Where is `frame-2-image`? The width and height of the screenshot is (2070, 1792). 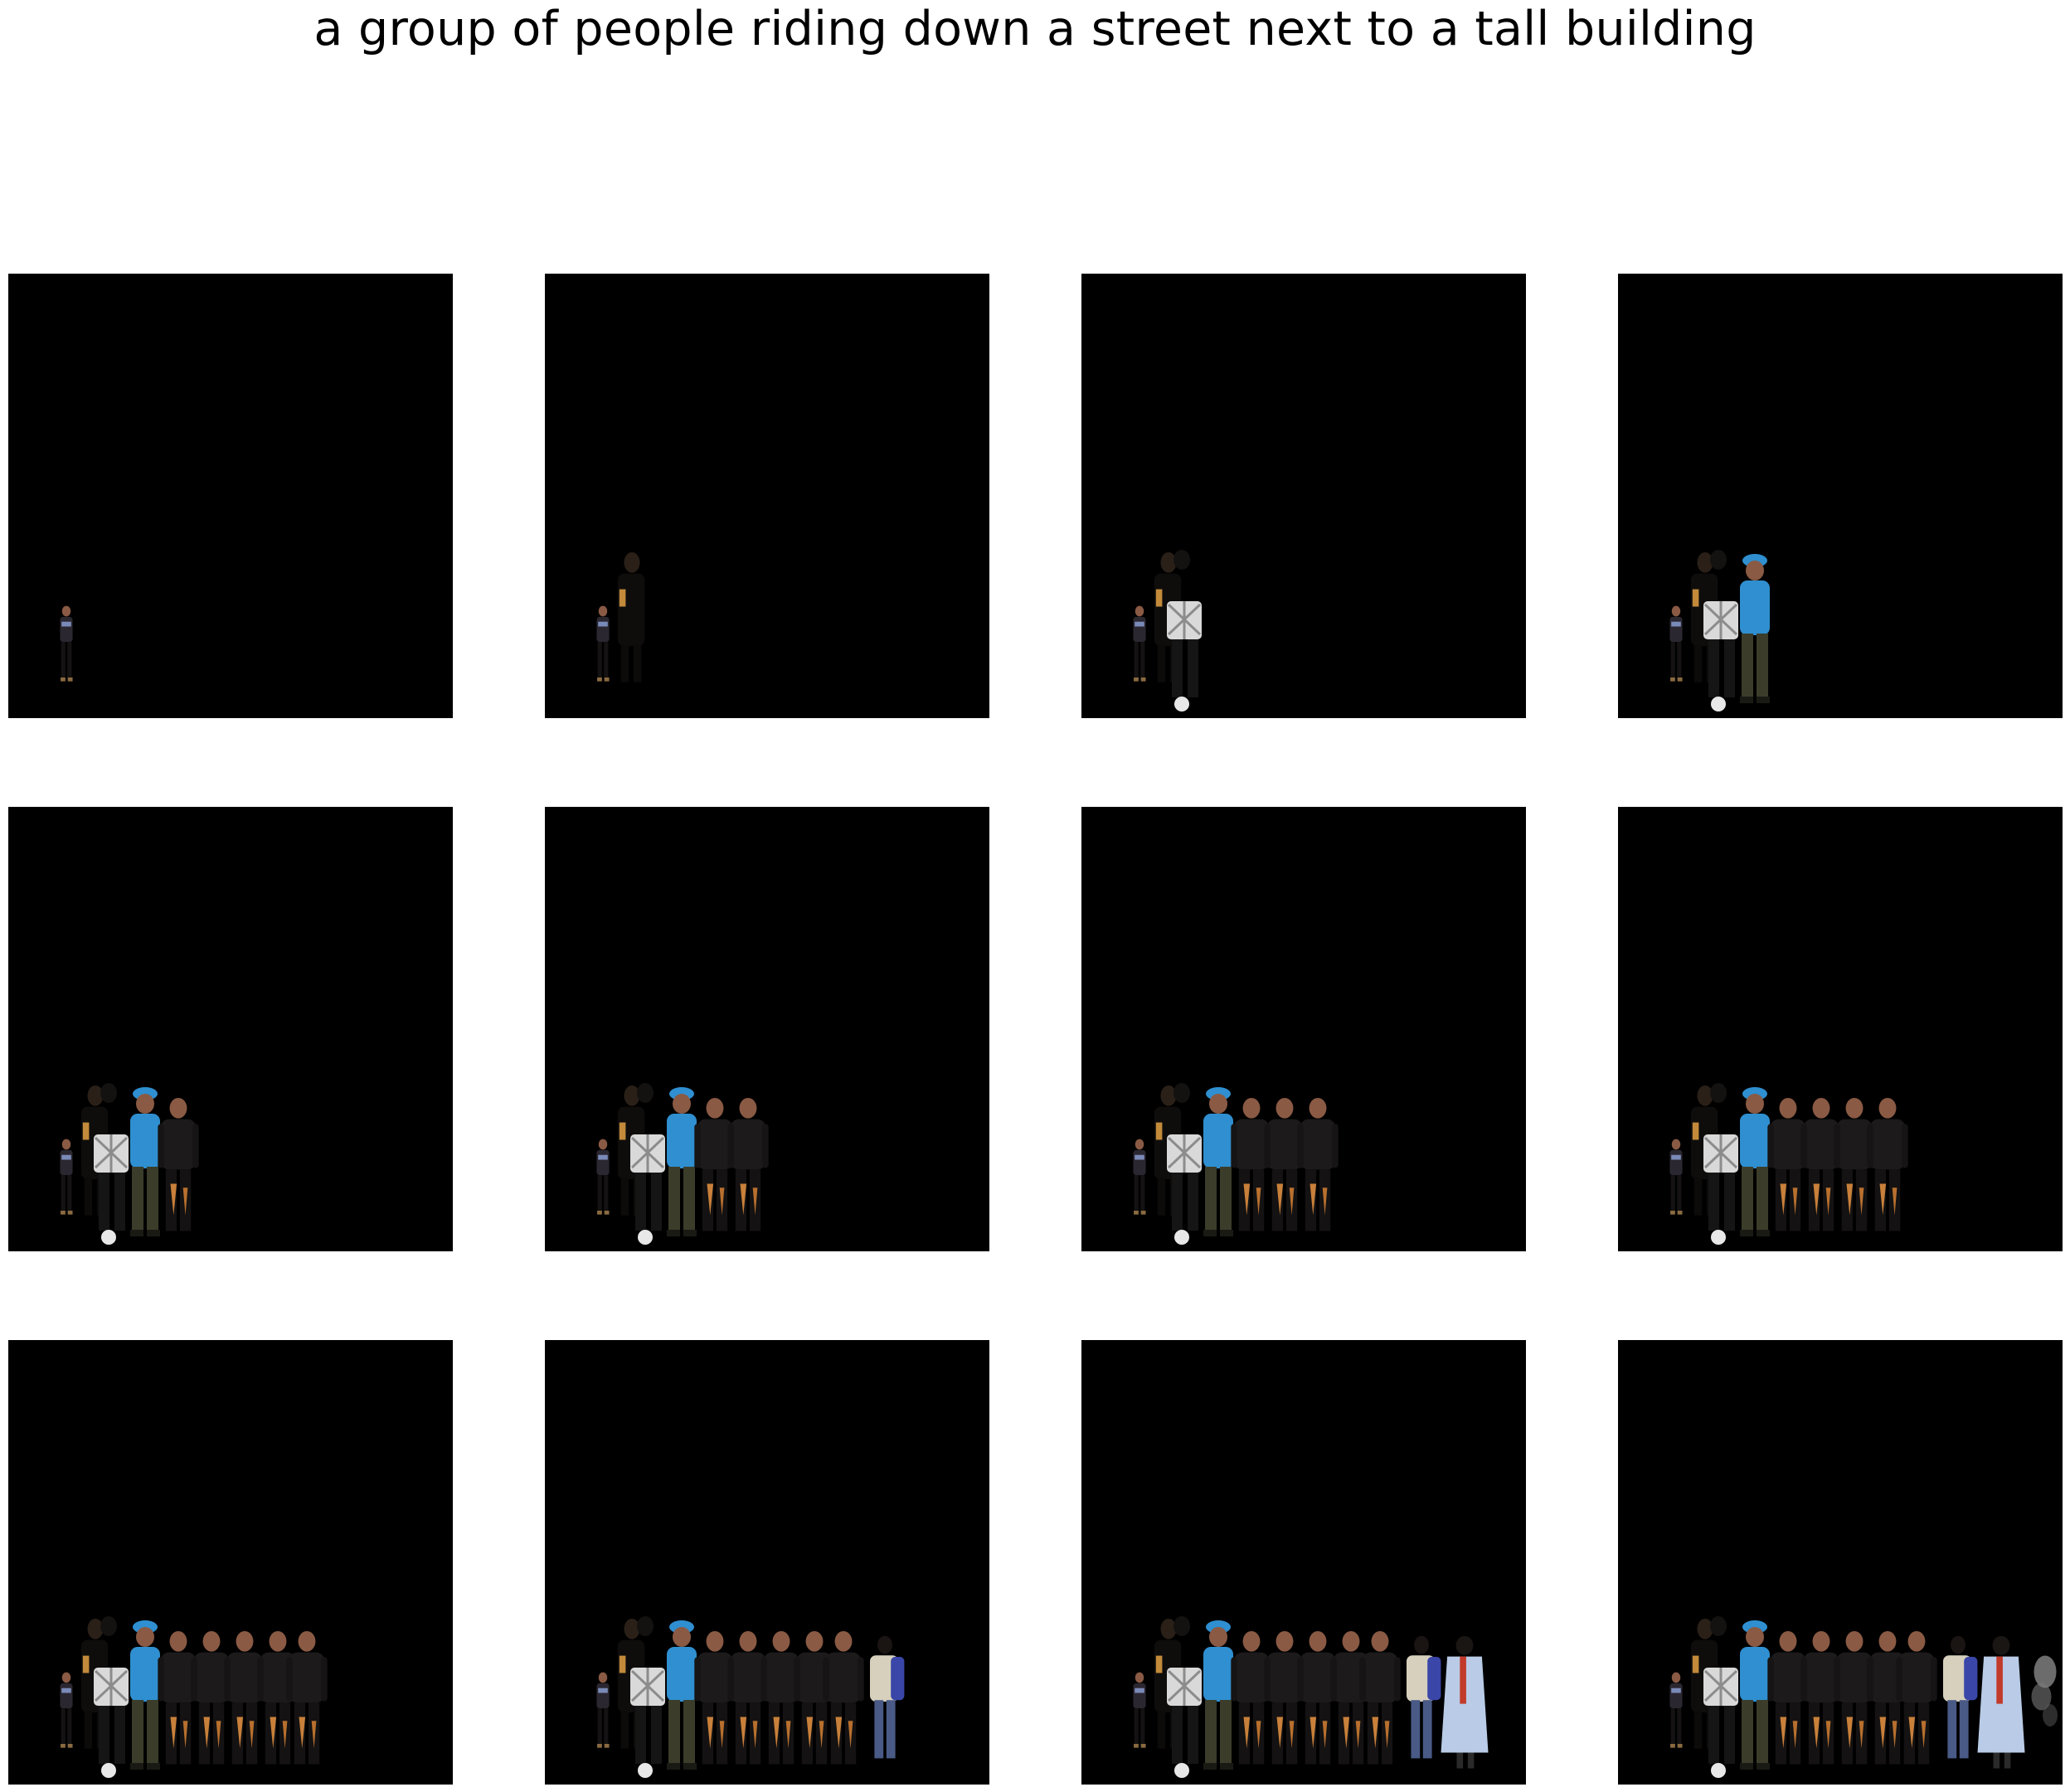
frame-2-image is located at coordinates (767, 496).